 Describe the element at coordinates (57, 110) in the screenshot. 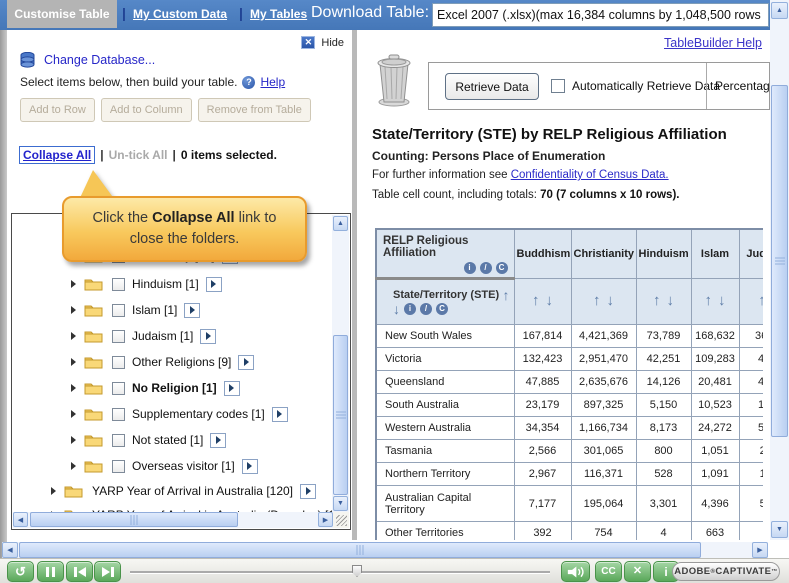

I see `add-to-row-button: Add to Row` at that location.